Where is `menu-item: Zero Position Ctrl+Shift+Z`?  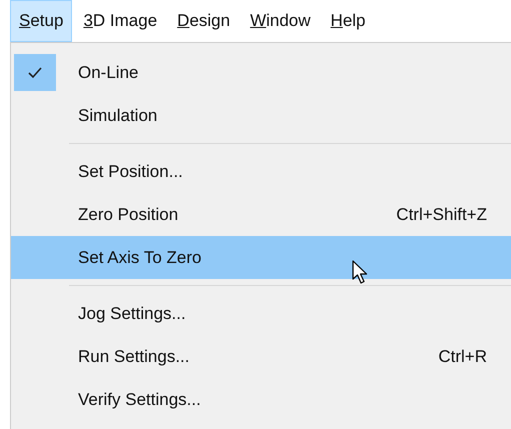 menu-item: Zero Position Ctrl+Shift+Z is located at coordinates (261, 214).